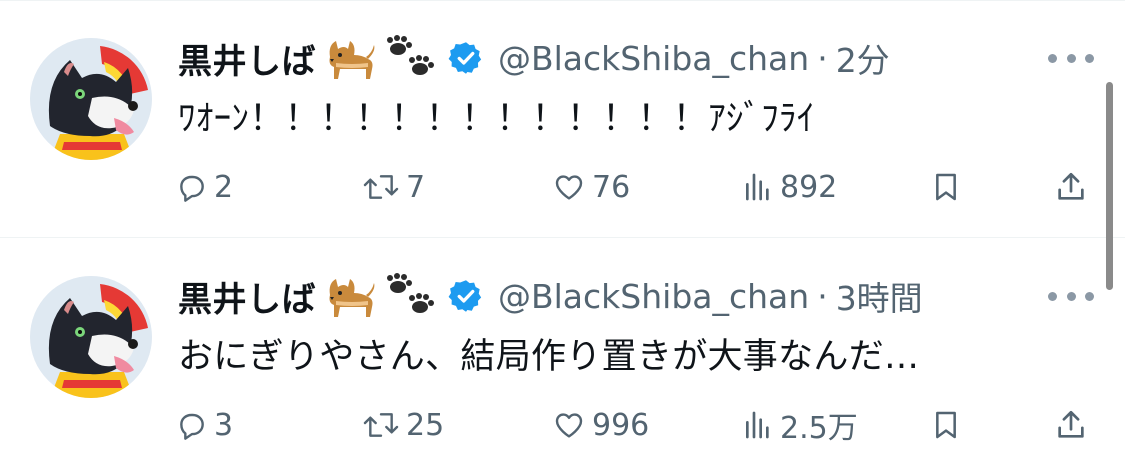 The height and width of the screenshot is (476, 1125). What do you see at coordinates (591, 187) in the screenshot?
I see `like-button: 76` at bounding box center [591, 187].